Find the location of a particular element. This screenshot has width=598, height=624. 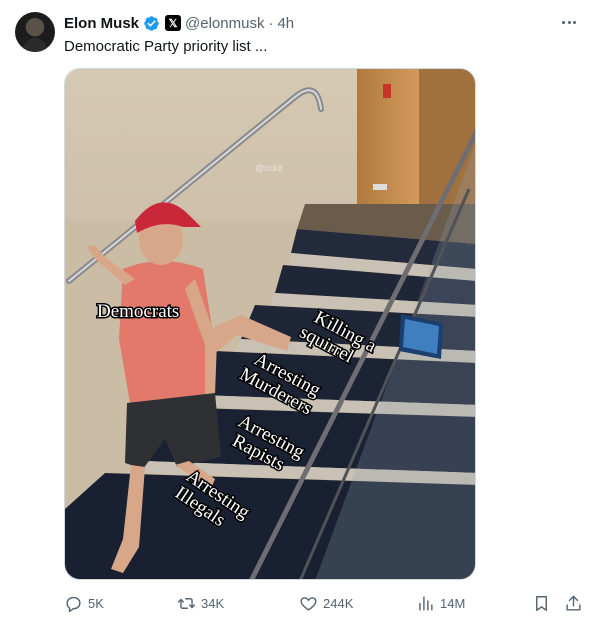

share-icon is located at coordinates (573, 603).